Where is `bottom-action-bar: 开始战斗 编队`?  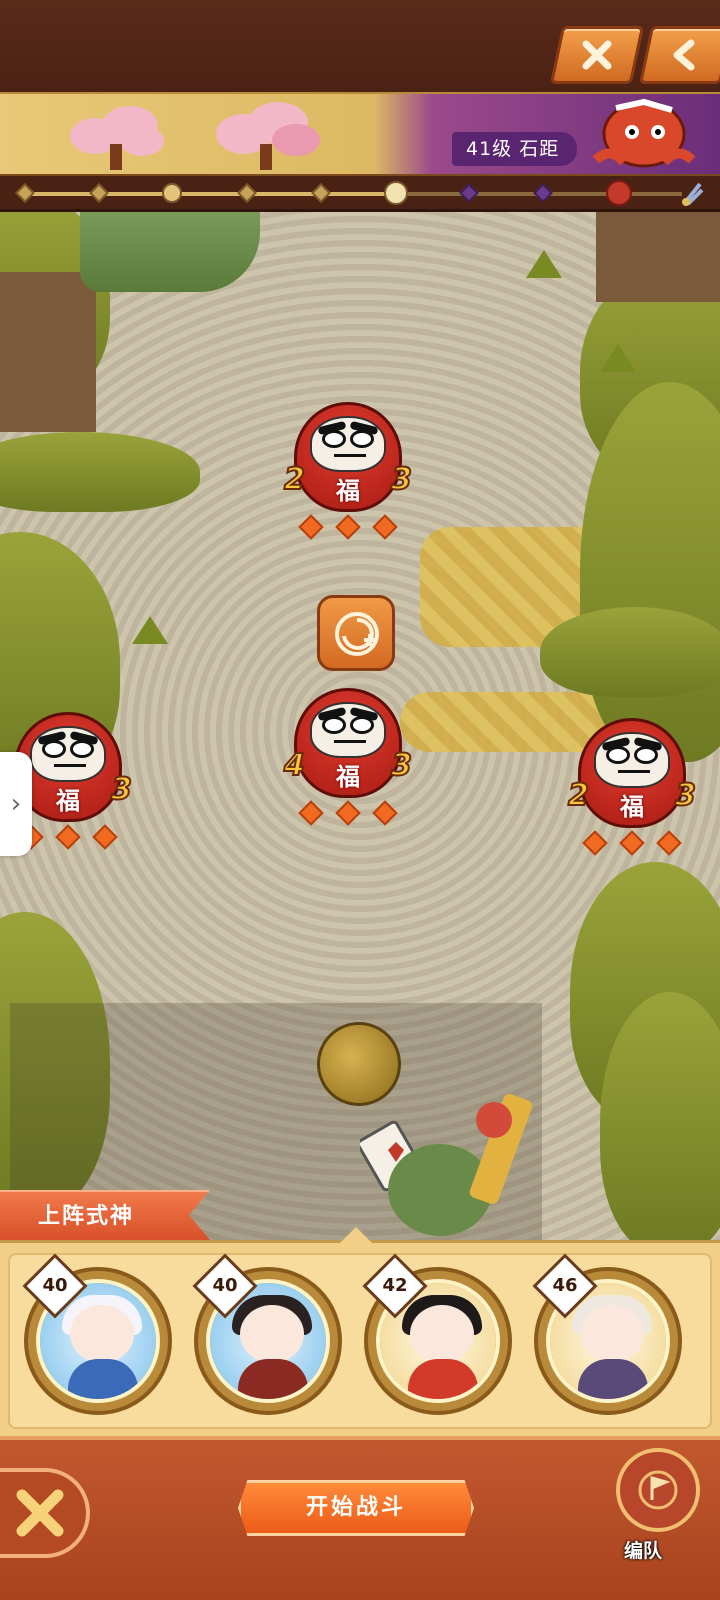
bottom-action-bar: 开始战斗 编队 is located at coordinates (360, 1518).